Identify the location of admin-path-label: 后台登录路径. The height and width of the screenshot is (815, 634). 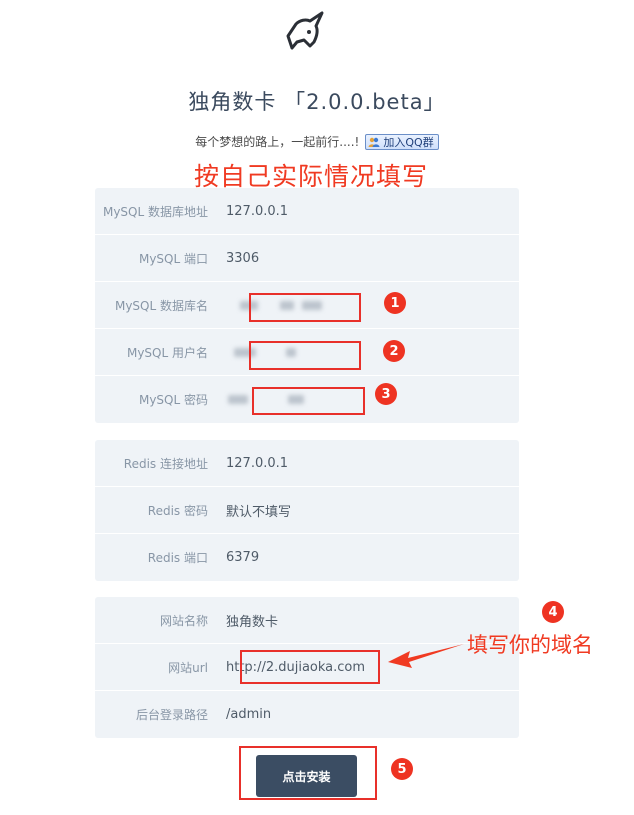
(171, 715).